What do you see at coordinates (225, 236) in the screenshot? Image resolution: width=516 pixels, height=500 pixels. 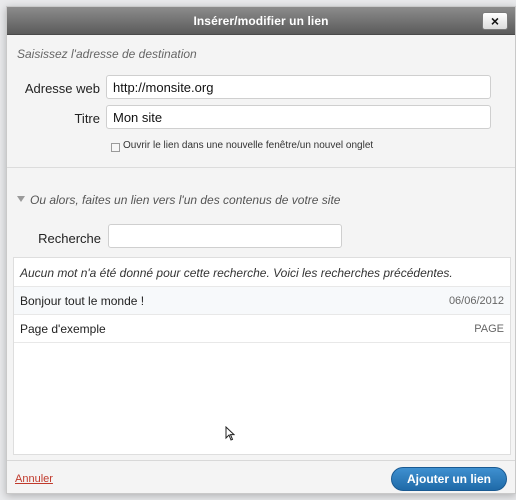 I see `search-input` at bounding box center [225, 236].